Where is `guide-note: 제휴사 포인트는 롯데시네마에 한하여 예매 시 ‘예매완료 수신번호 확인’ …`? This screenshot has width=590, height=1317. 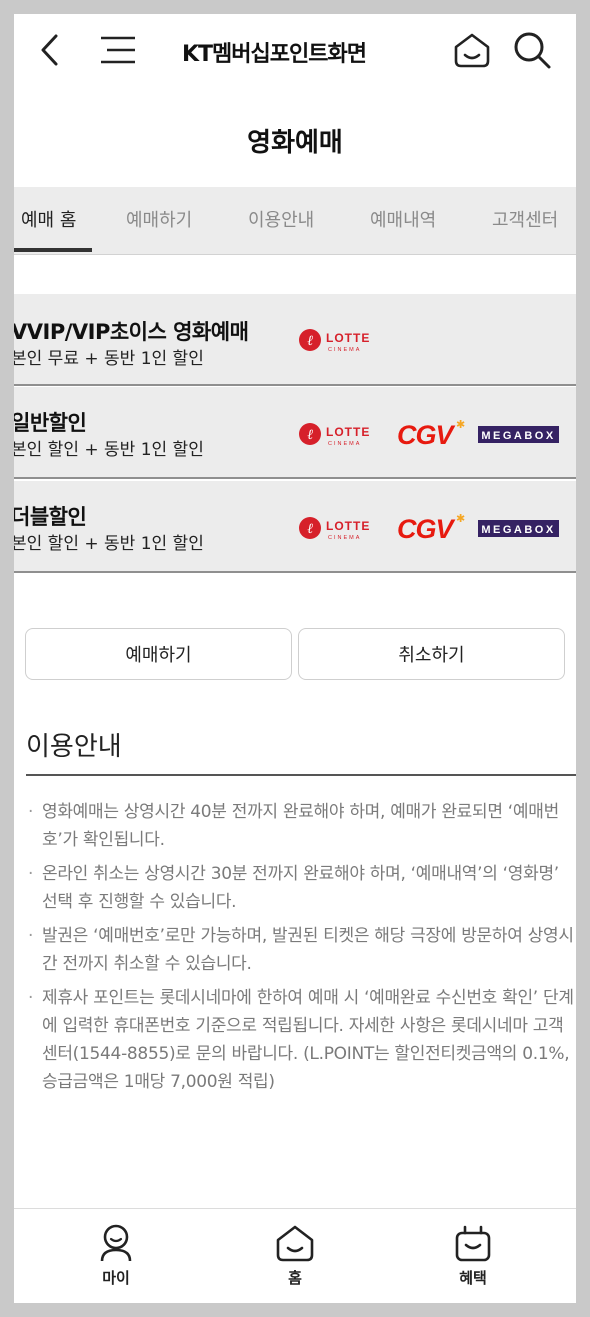 guide-note: 제휴사 포인트는 롯데시네마에 한하여 예매 시 ‘예매완료 수신번호 확인’ … is located at coordinates (302, 1040).